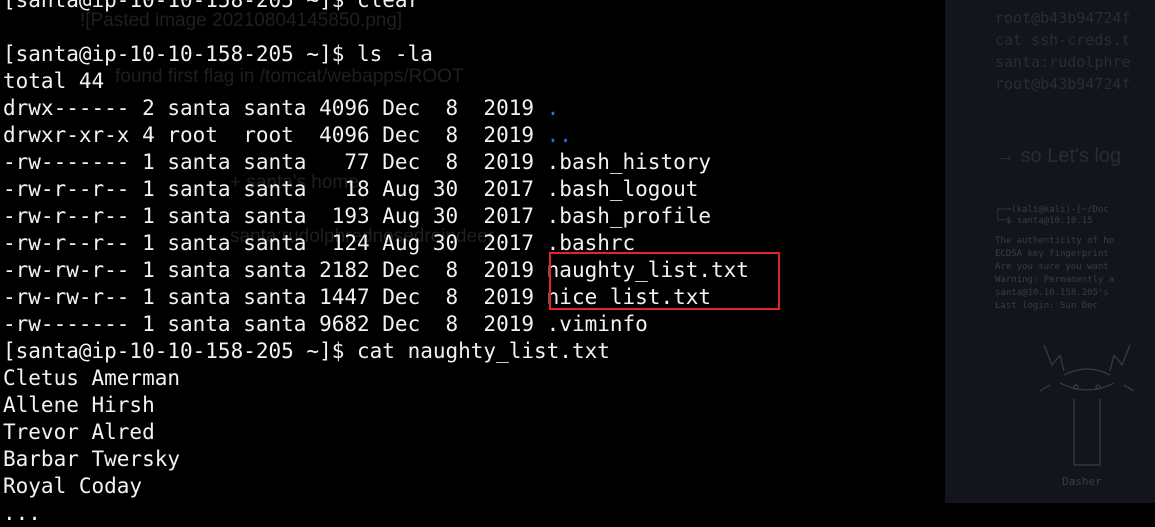 The image size is (1155, 527). Describe the element at coordinates (73, 486) in the screenshot. I see `terminal-line-text: Royal Coday` at that location.